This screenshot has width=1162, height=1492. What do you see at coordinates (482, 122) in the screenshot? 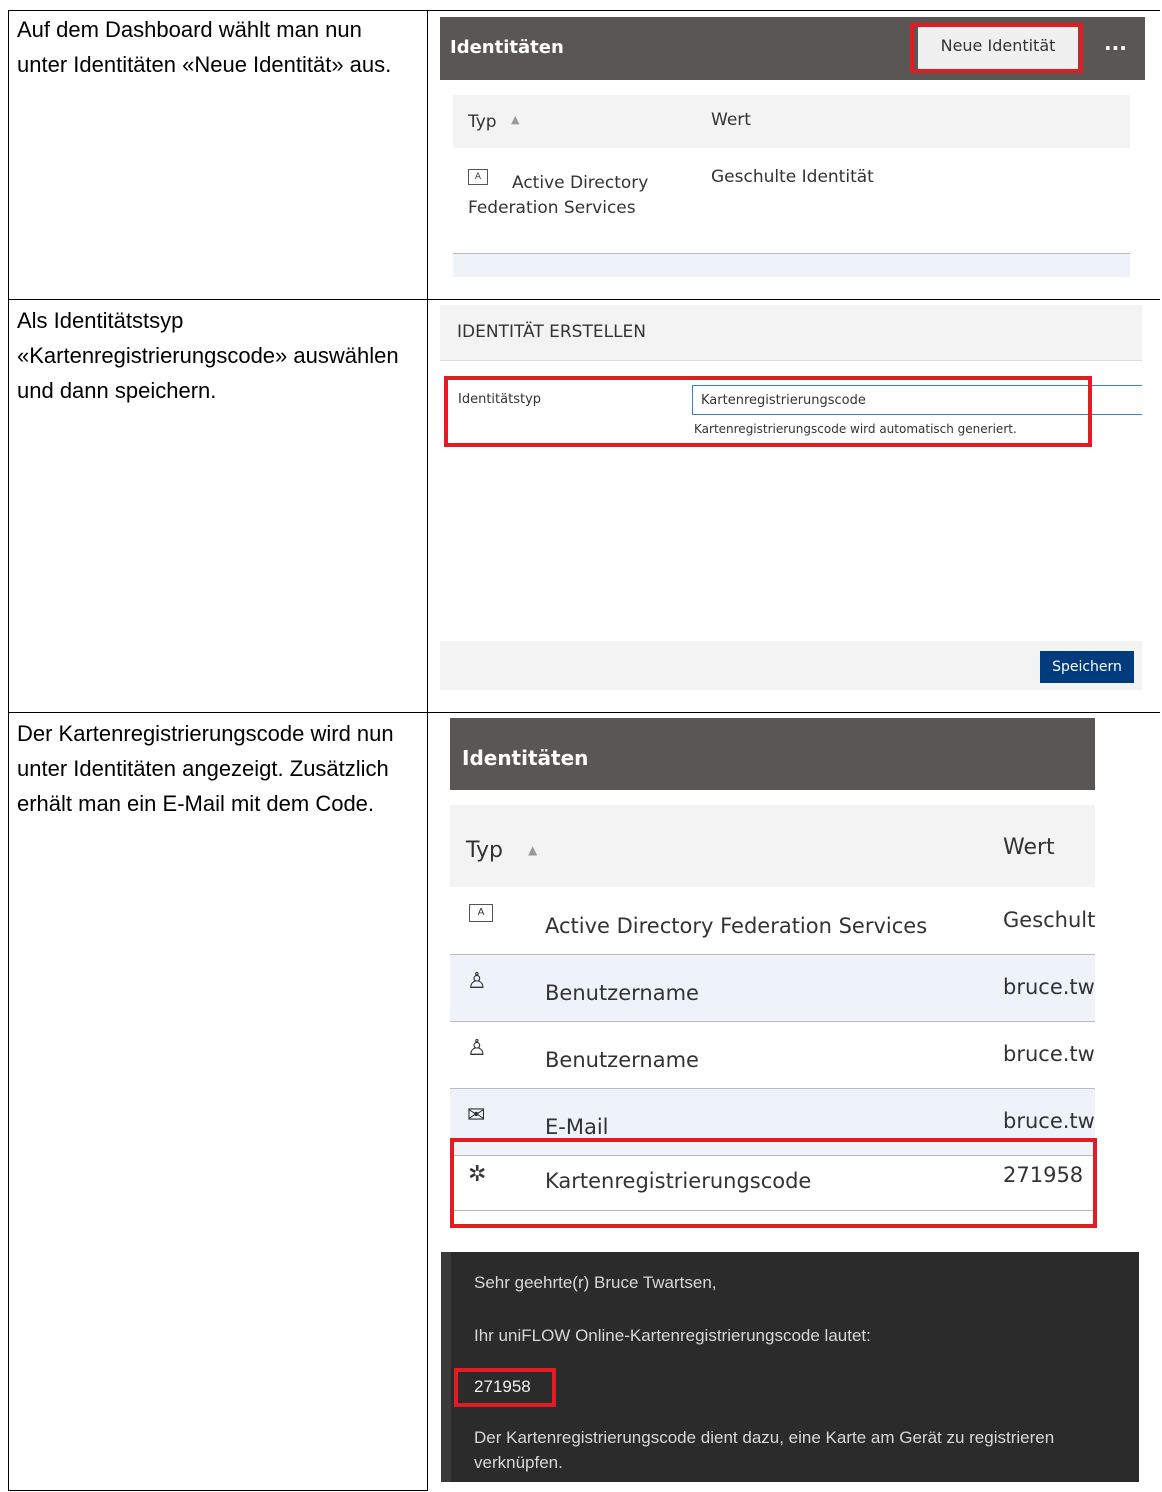
I see `col-type: Typ` at bounding box center [482, 122].